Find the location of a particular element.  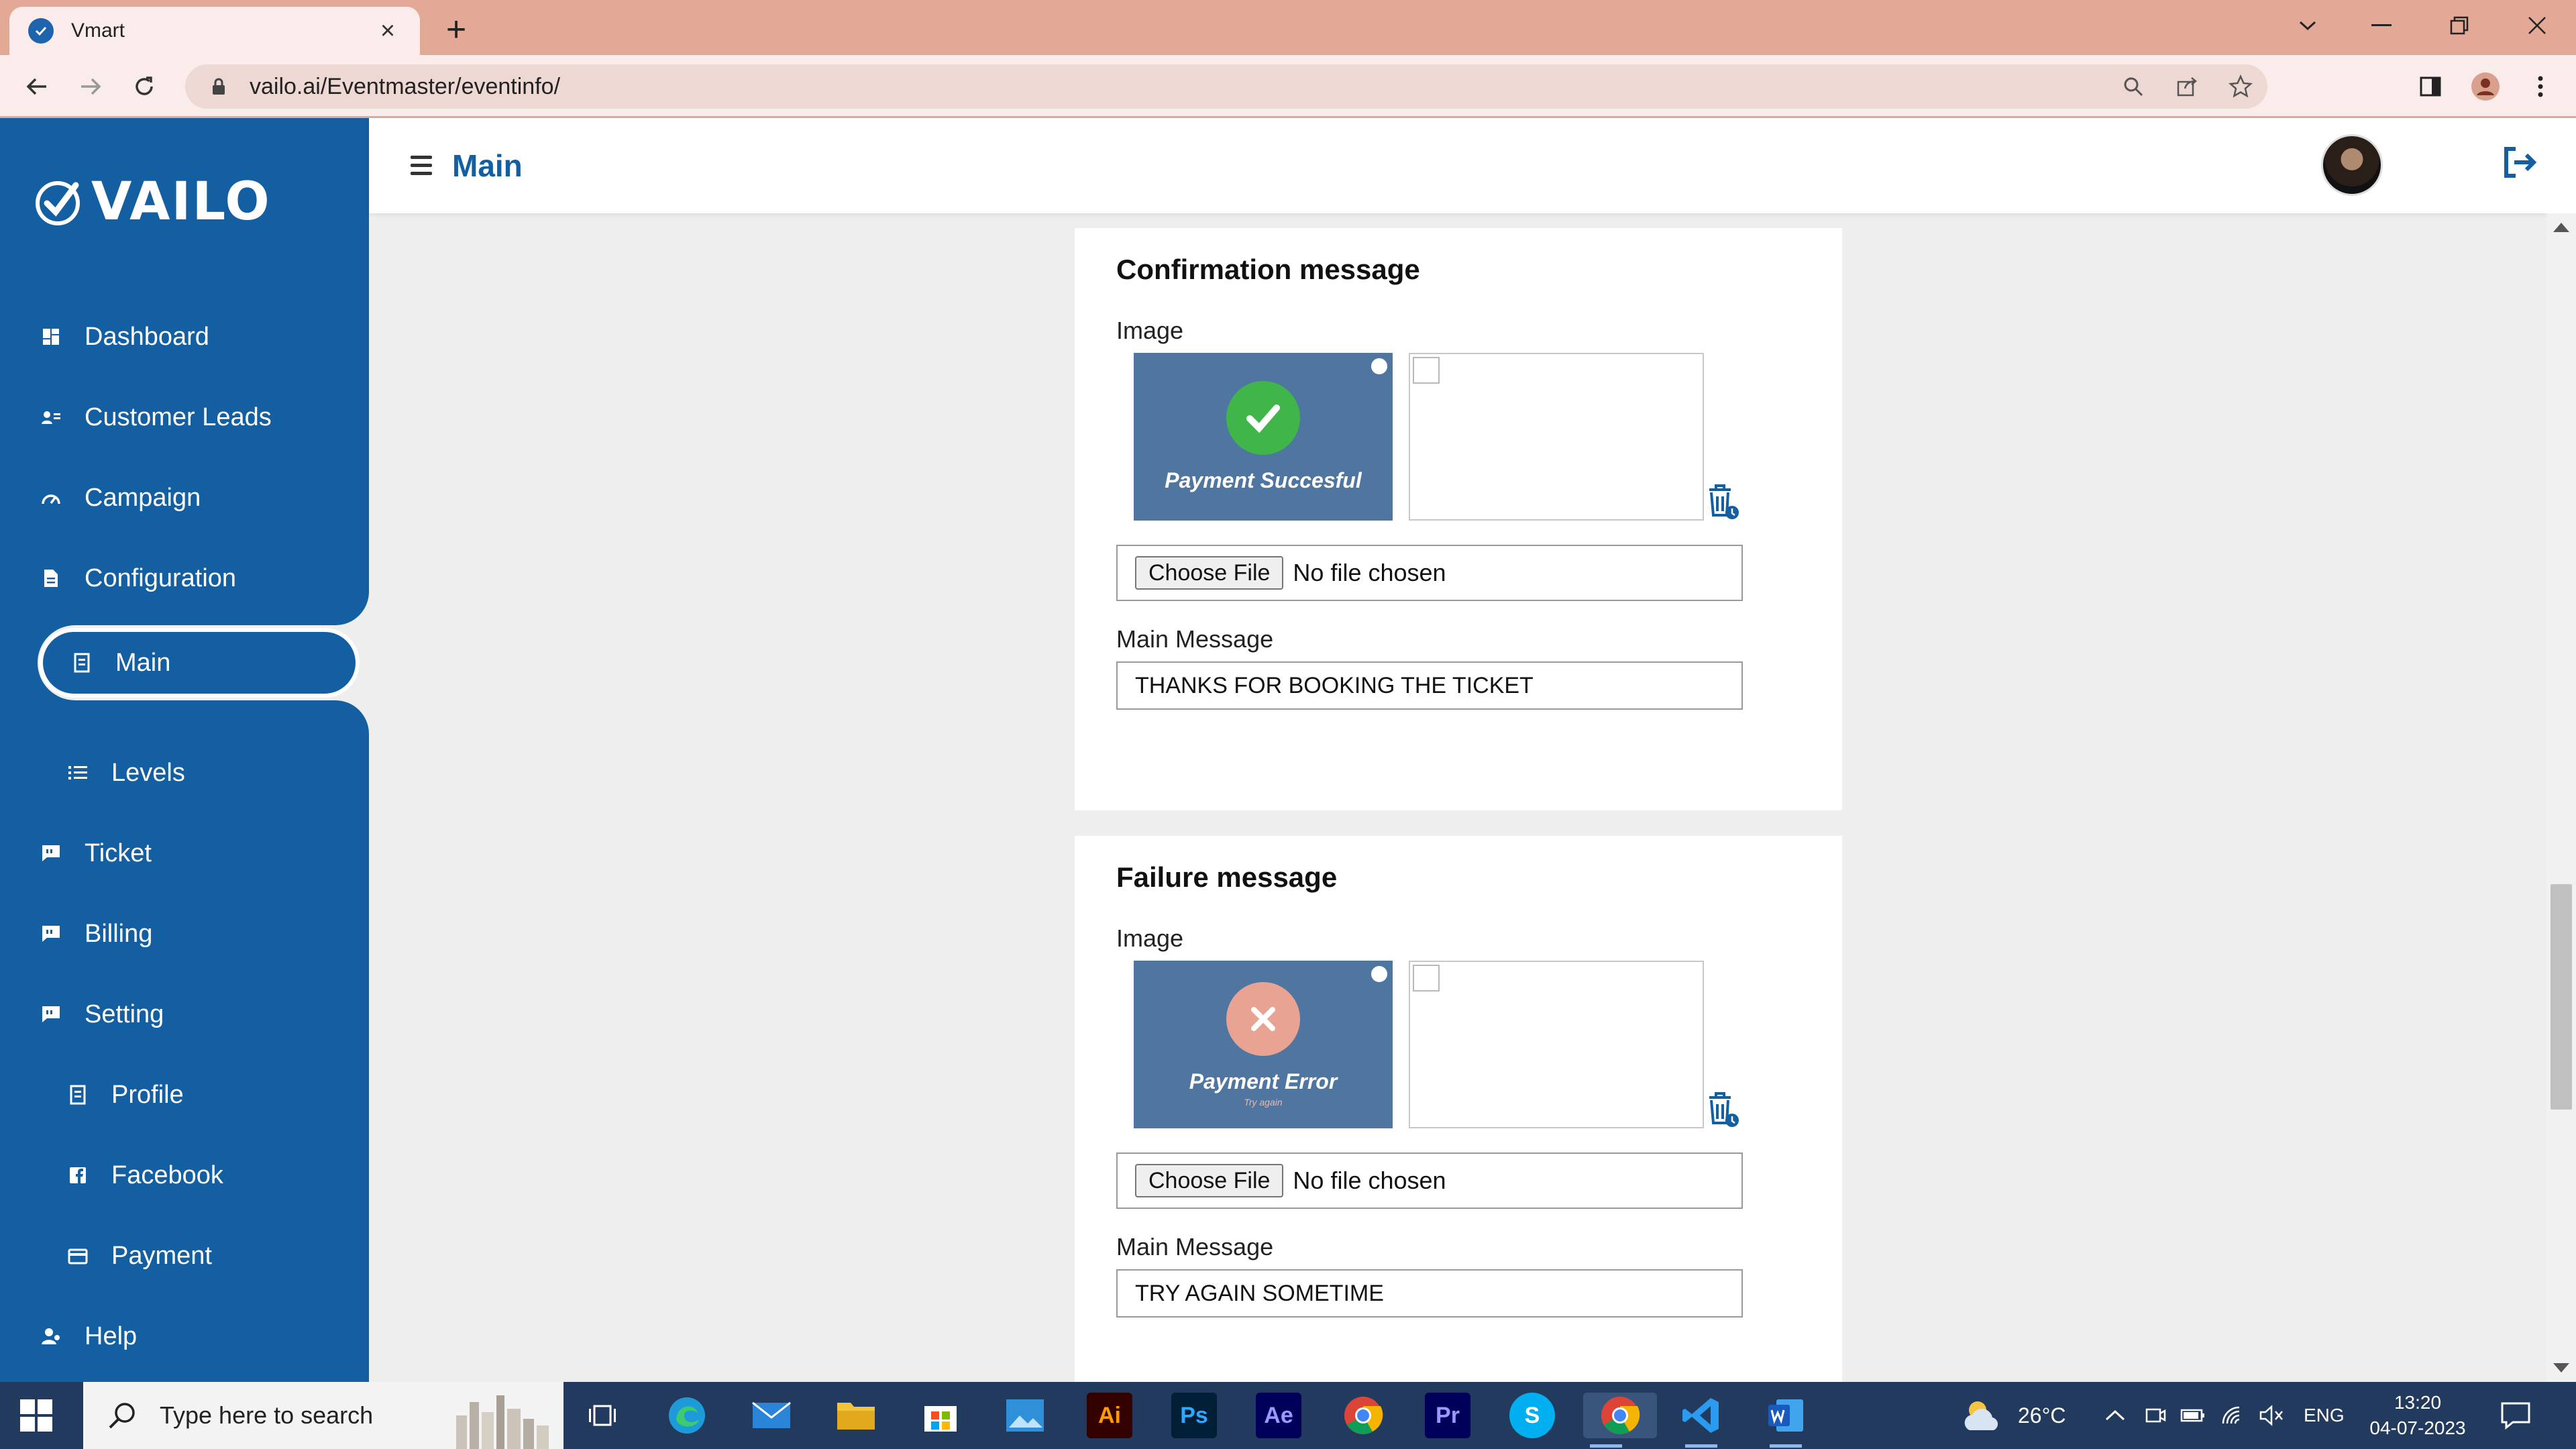

notifications-icon is located at coordinates (2516, 1415).